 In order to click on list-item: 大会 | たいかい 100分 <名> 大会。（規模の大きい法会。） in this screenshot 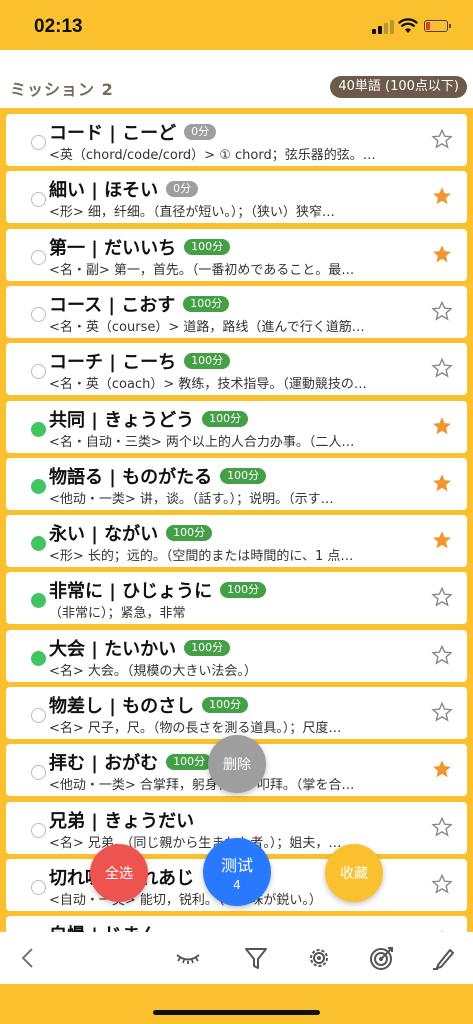, I will do `click(236, 655)`.